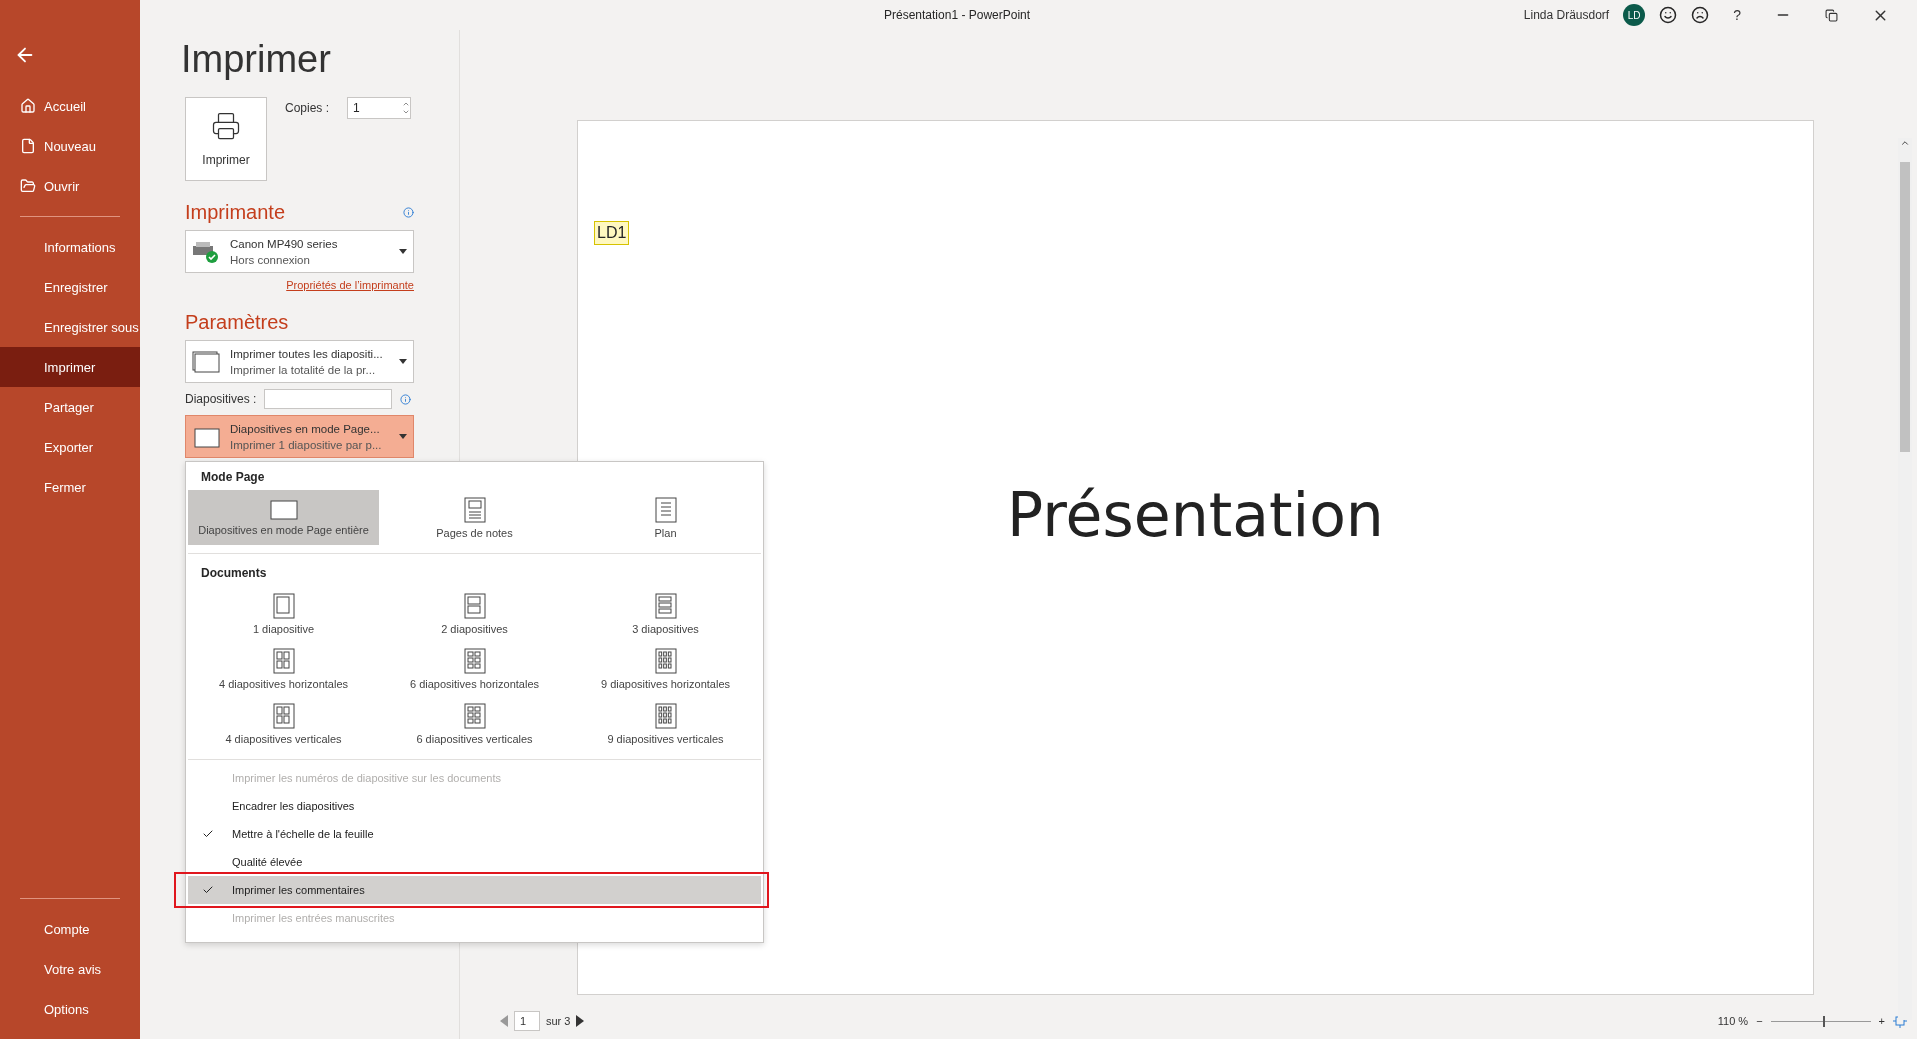 The image size is (1917, 1039). Describe the element at coordinates (299, 285) in the screenshot. I see `printer-properties-link: Propriétés de l’imprimante` at that location.